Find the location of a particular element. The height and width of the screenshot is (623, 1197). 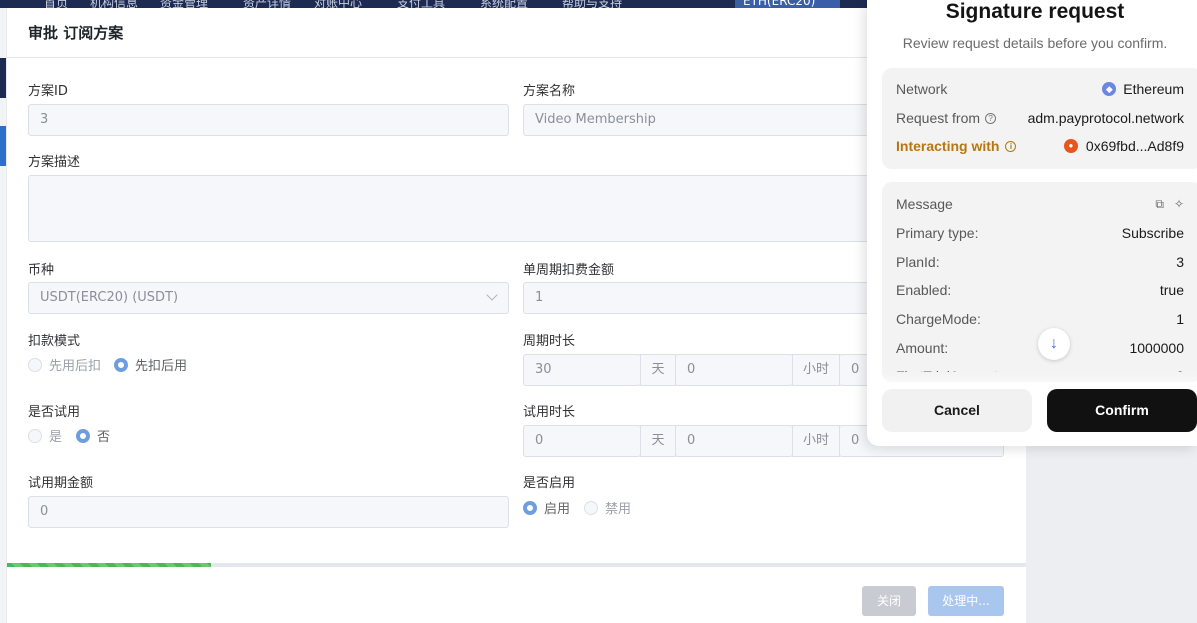

charge-mode-label: 扣款模式 is located at coordinates (54, 341).